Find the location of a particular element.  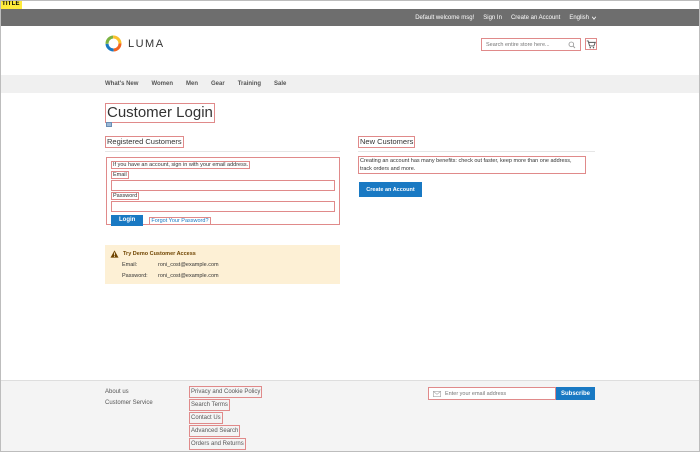

search-input is located at coordinates (526, 44).